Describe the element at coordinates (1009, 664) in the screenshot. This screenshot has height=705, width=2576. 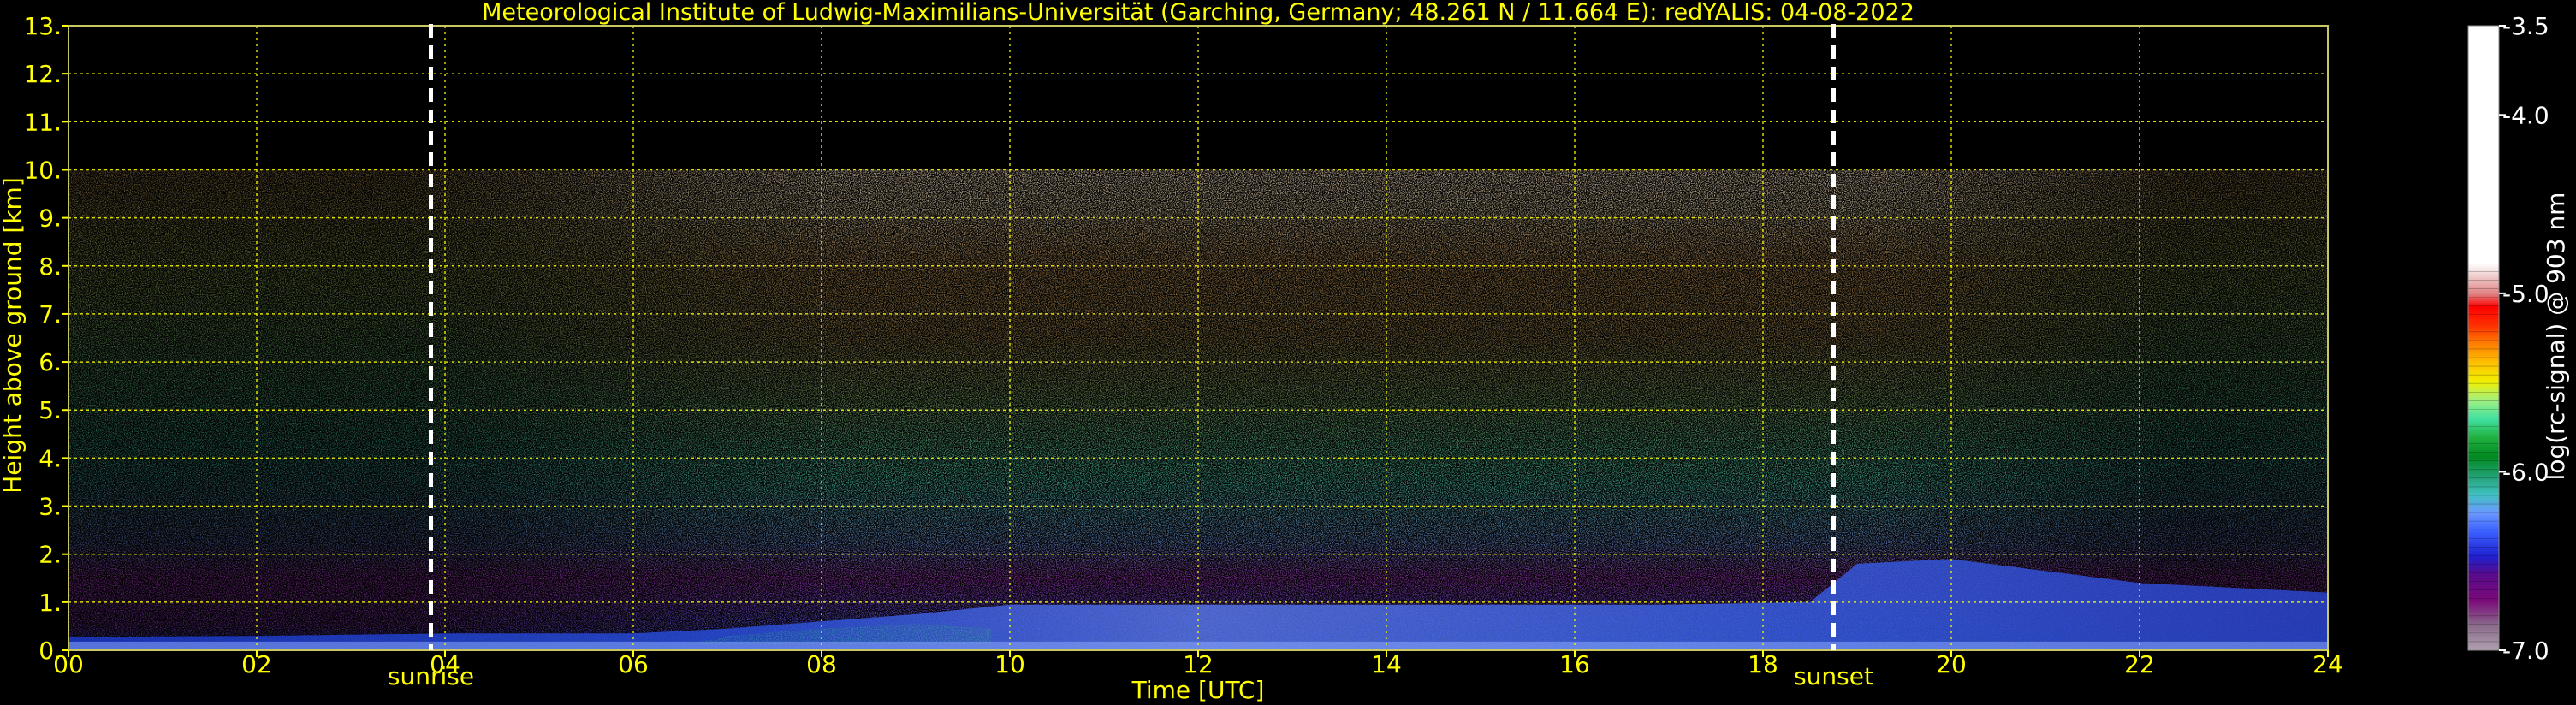
I see `x-tick-label: 10` at that location.